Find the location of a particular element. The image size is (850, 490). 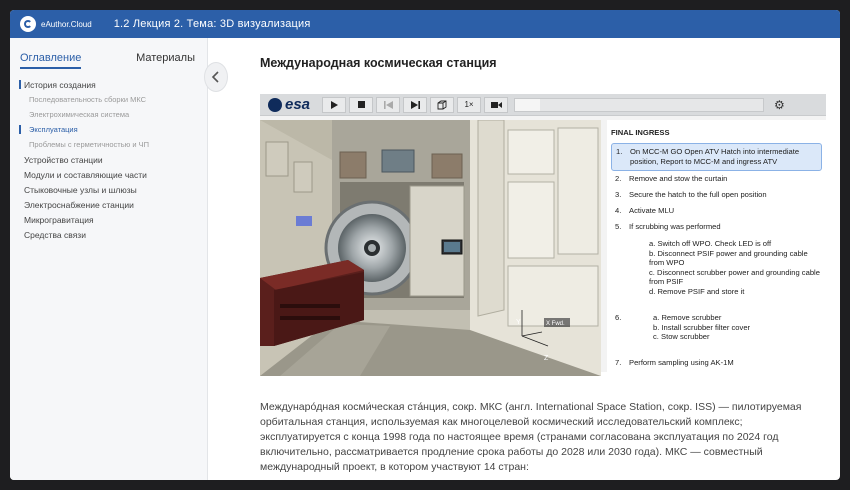

step-text: If scrubbing was performed is located at coordinates (675, 226).